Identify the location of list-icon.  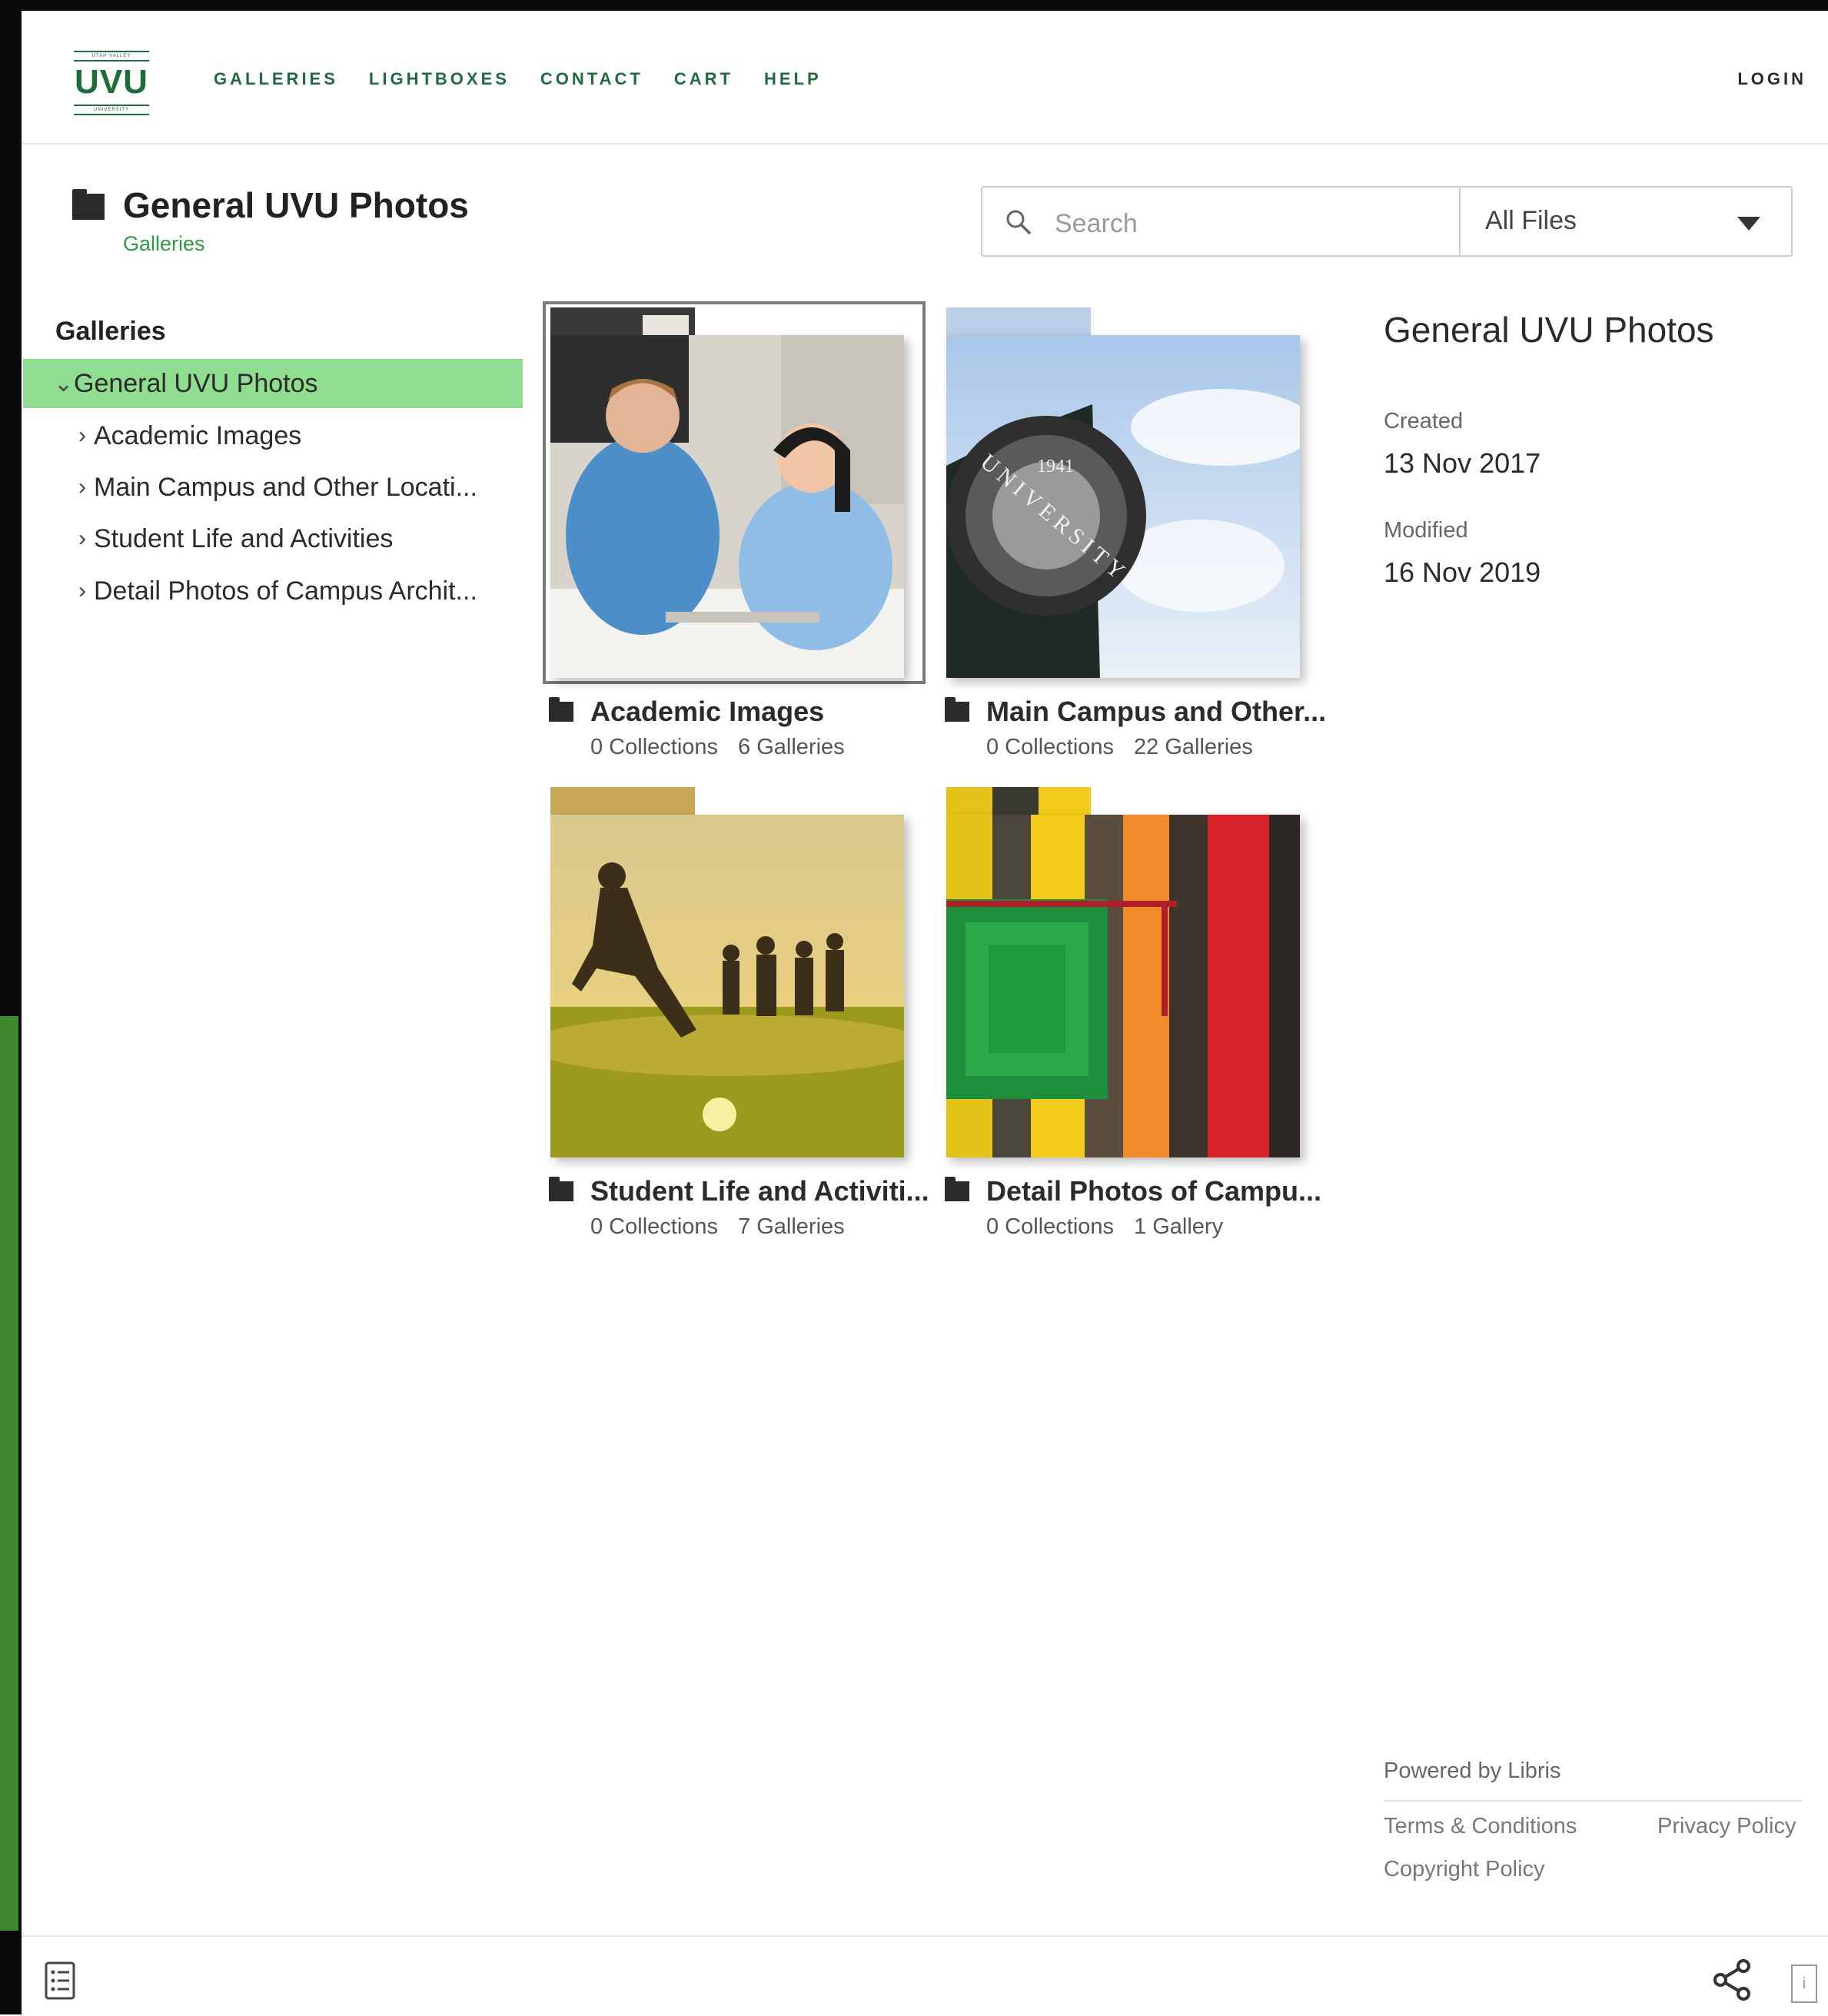
(60, 1980).